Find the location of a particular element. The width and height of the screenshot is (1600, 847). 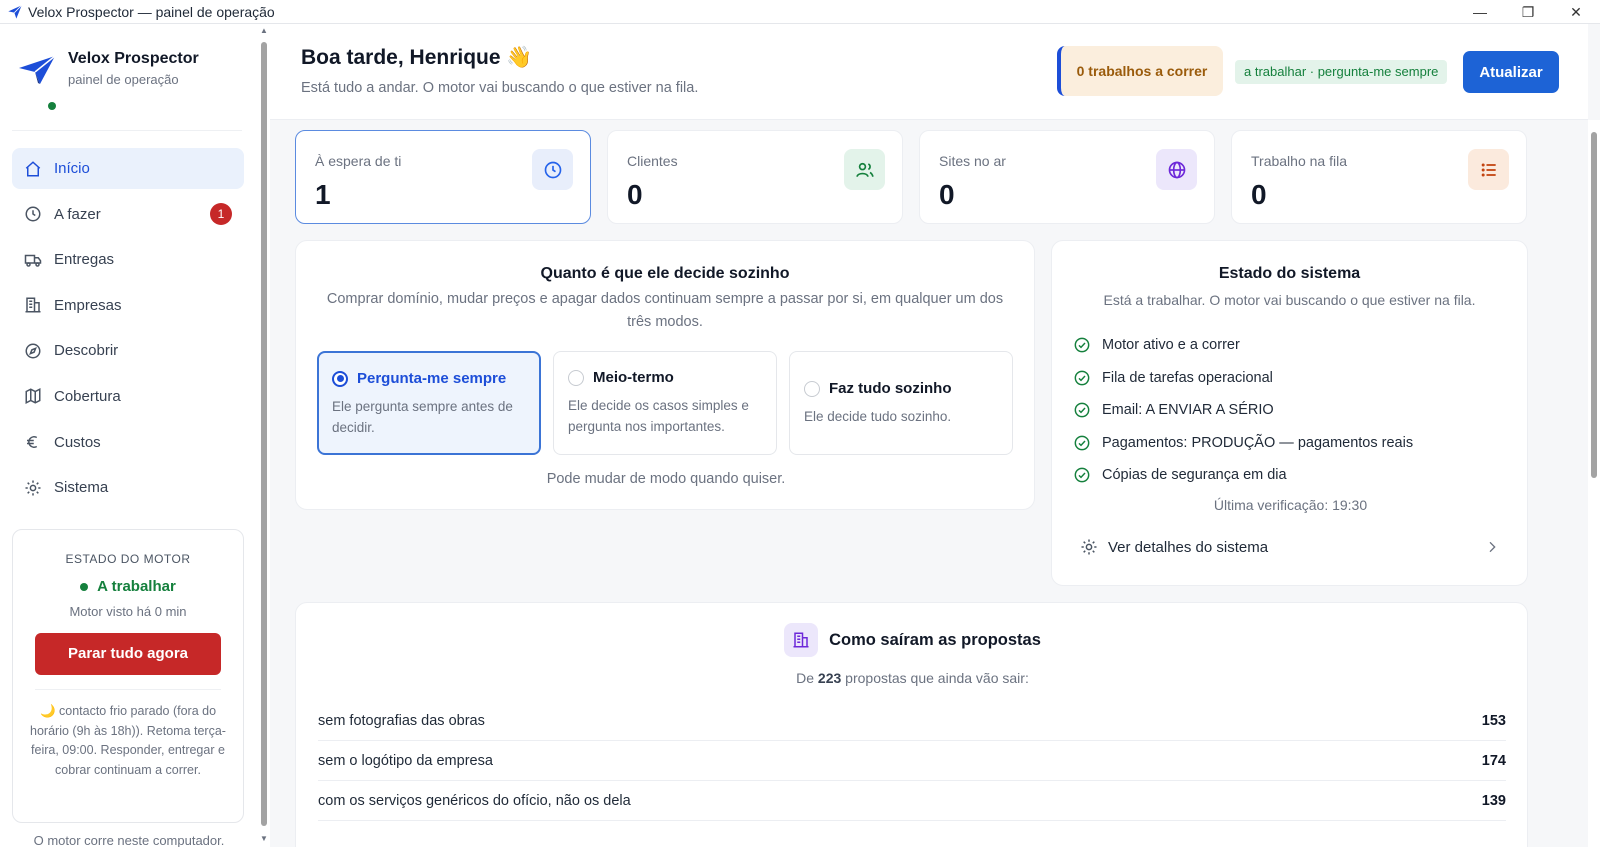

sidebar-scrollbar: ▲ ▼ is located at coordinates (264, 435).